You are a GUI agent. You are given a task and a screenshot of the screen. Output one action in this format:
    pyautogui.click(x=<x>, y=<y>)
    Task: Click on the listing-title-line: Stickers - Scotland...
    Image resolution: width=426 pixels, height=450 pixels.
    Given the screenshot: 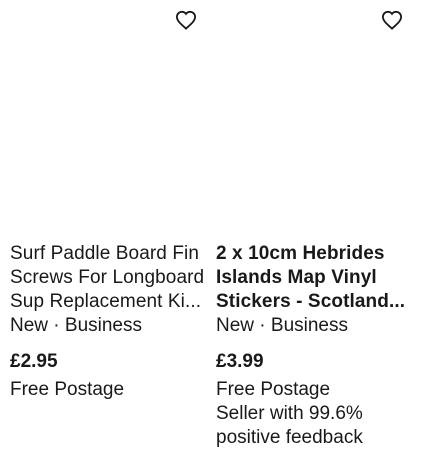 What is the action you would take?
    pyautogui.click(x=314, y=302)
    